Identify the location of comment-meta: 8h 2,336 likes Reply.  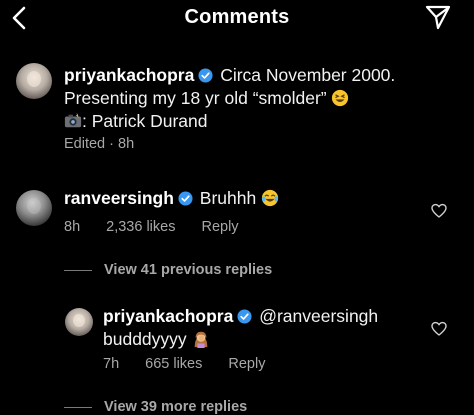
(151, 227).